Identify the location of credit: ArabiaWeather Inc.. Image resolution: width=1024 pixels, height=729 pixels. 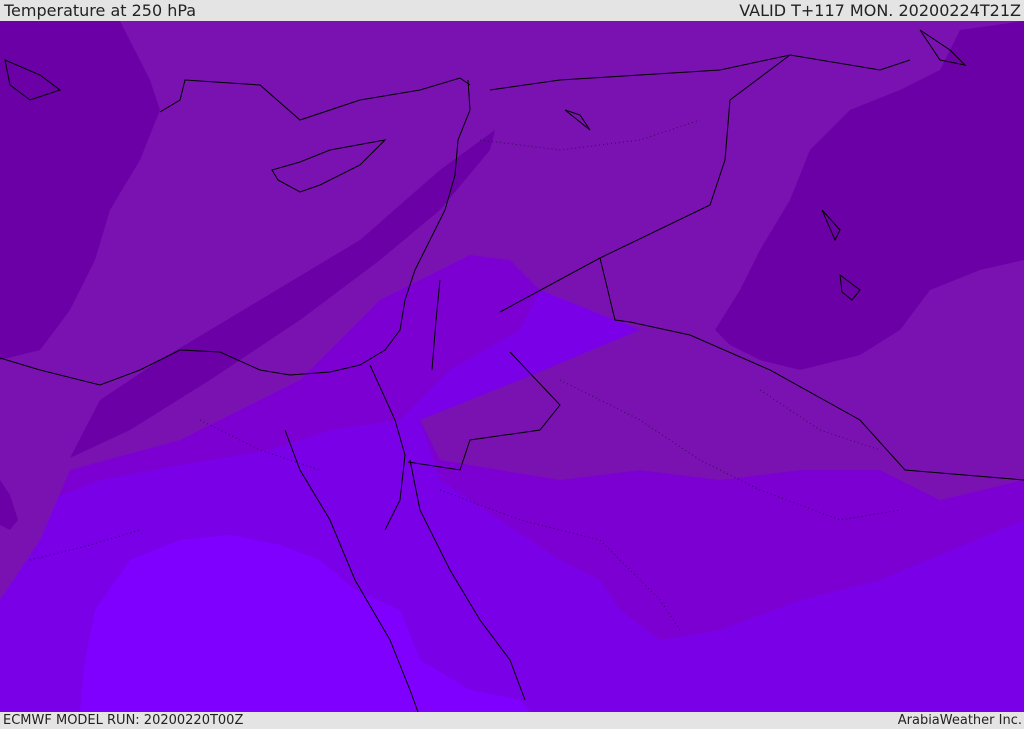
(959, 720).